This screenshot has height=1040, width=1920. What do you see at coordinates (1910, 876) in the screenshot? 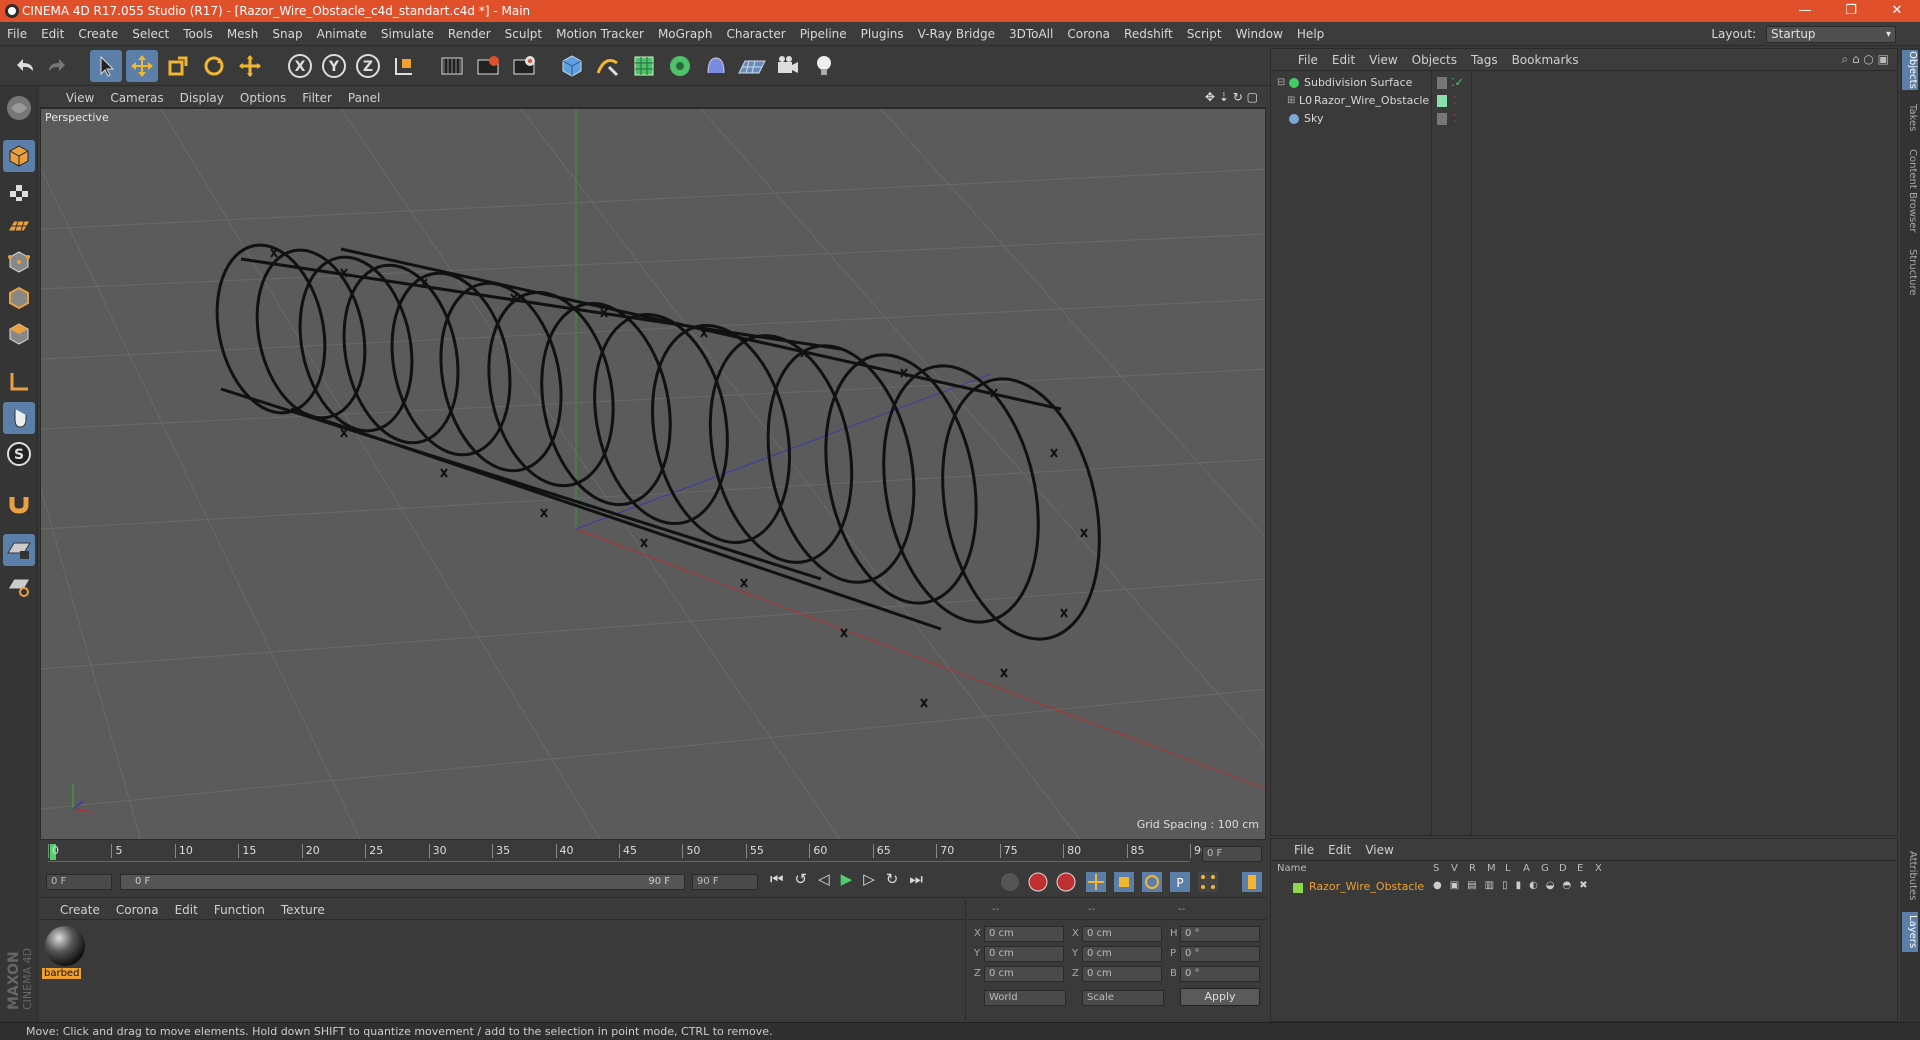
I see `tab-attributes: Attributes` at bounding box center [1910, 876].